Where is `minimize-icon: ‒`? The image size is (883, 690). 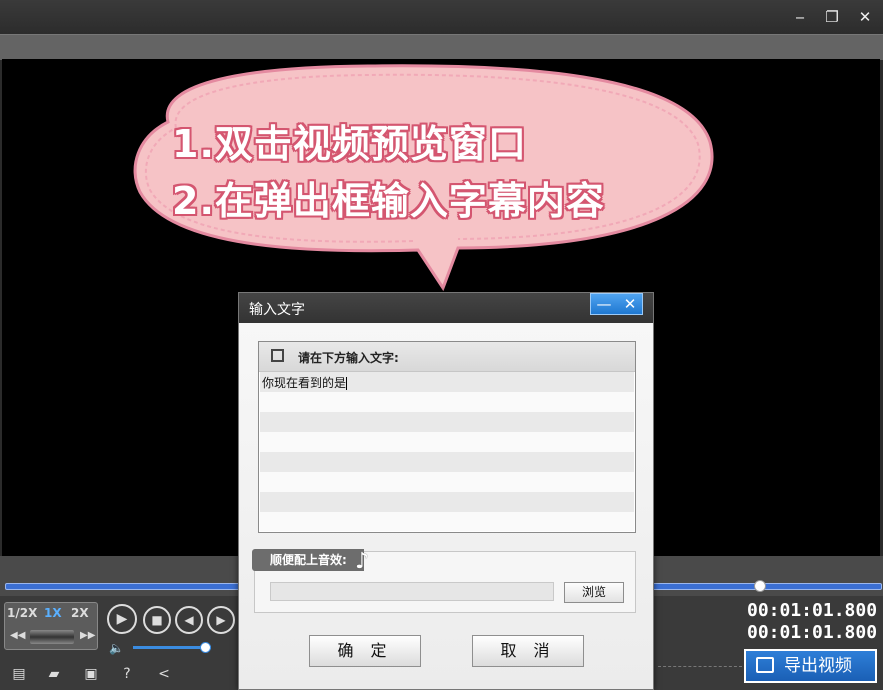 minimize-icon: ‒ is located at coordinates (800, 17).